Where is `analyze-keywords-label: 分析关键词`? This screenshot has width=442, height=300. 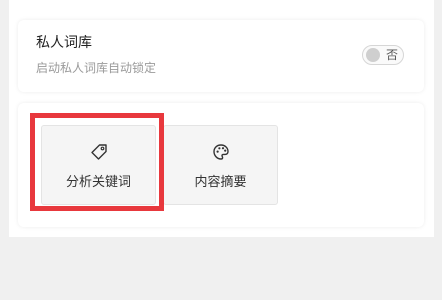 analyze-keywords-label: 分析关键词 is located at coordinates (98, 182).